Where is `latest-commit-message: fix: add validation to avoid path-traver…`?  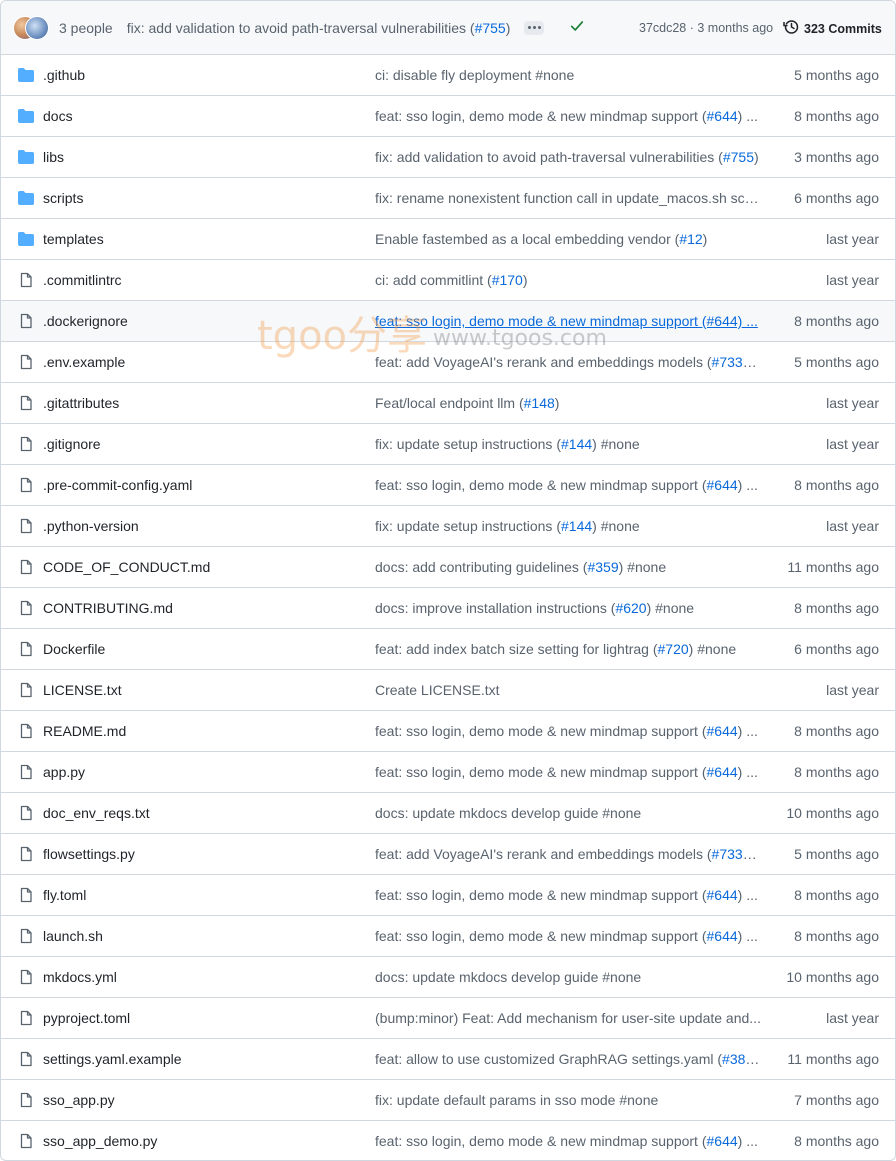
latest-commit-message: fix: add validation to avoid path-traver… is located at coordinates (319, 28).